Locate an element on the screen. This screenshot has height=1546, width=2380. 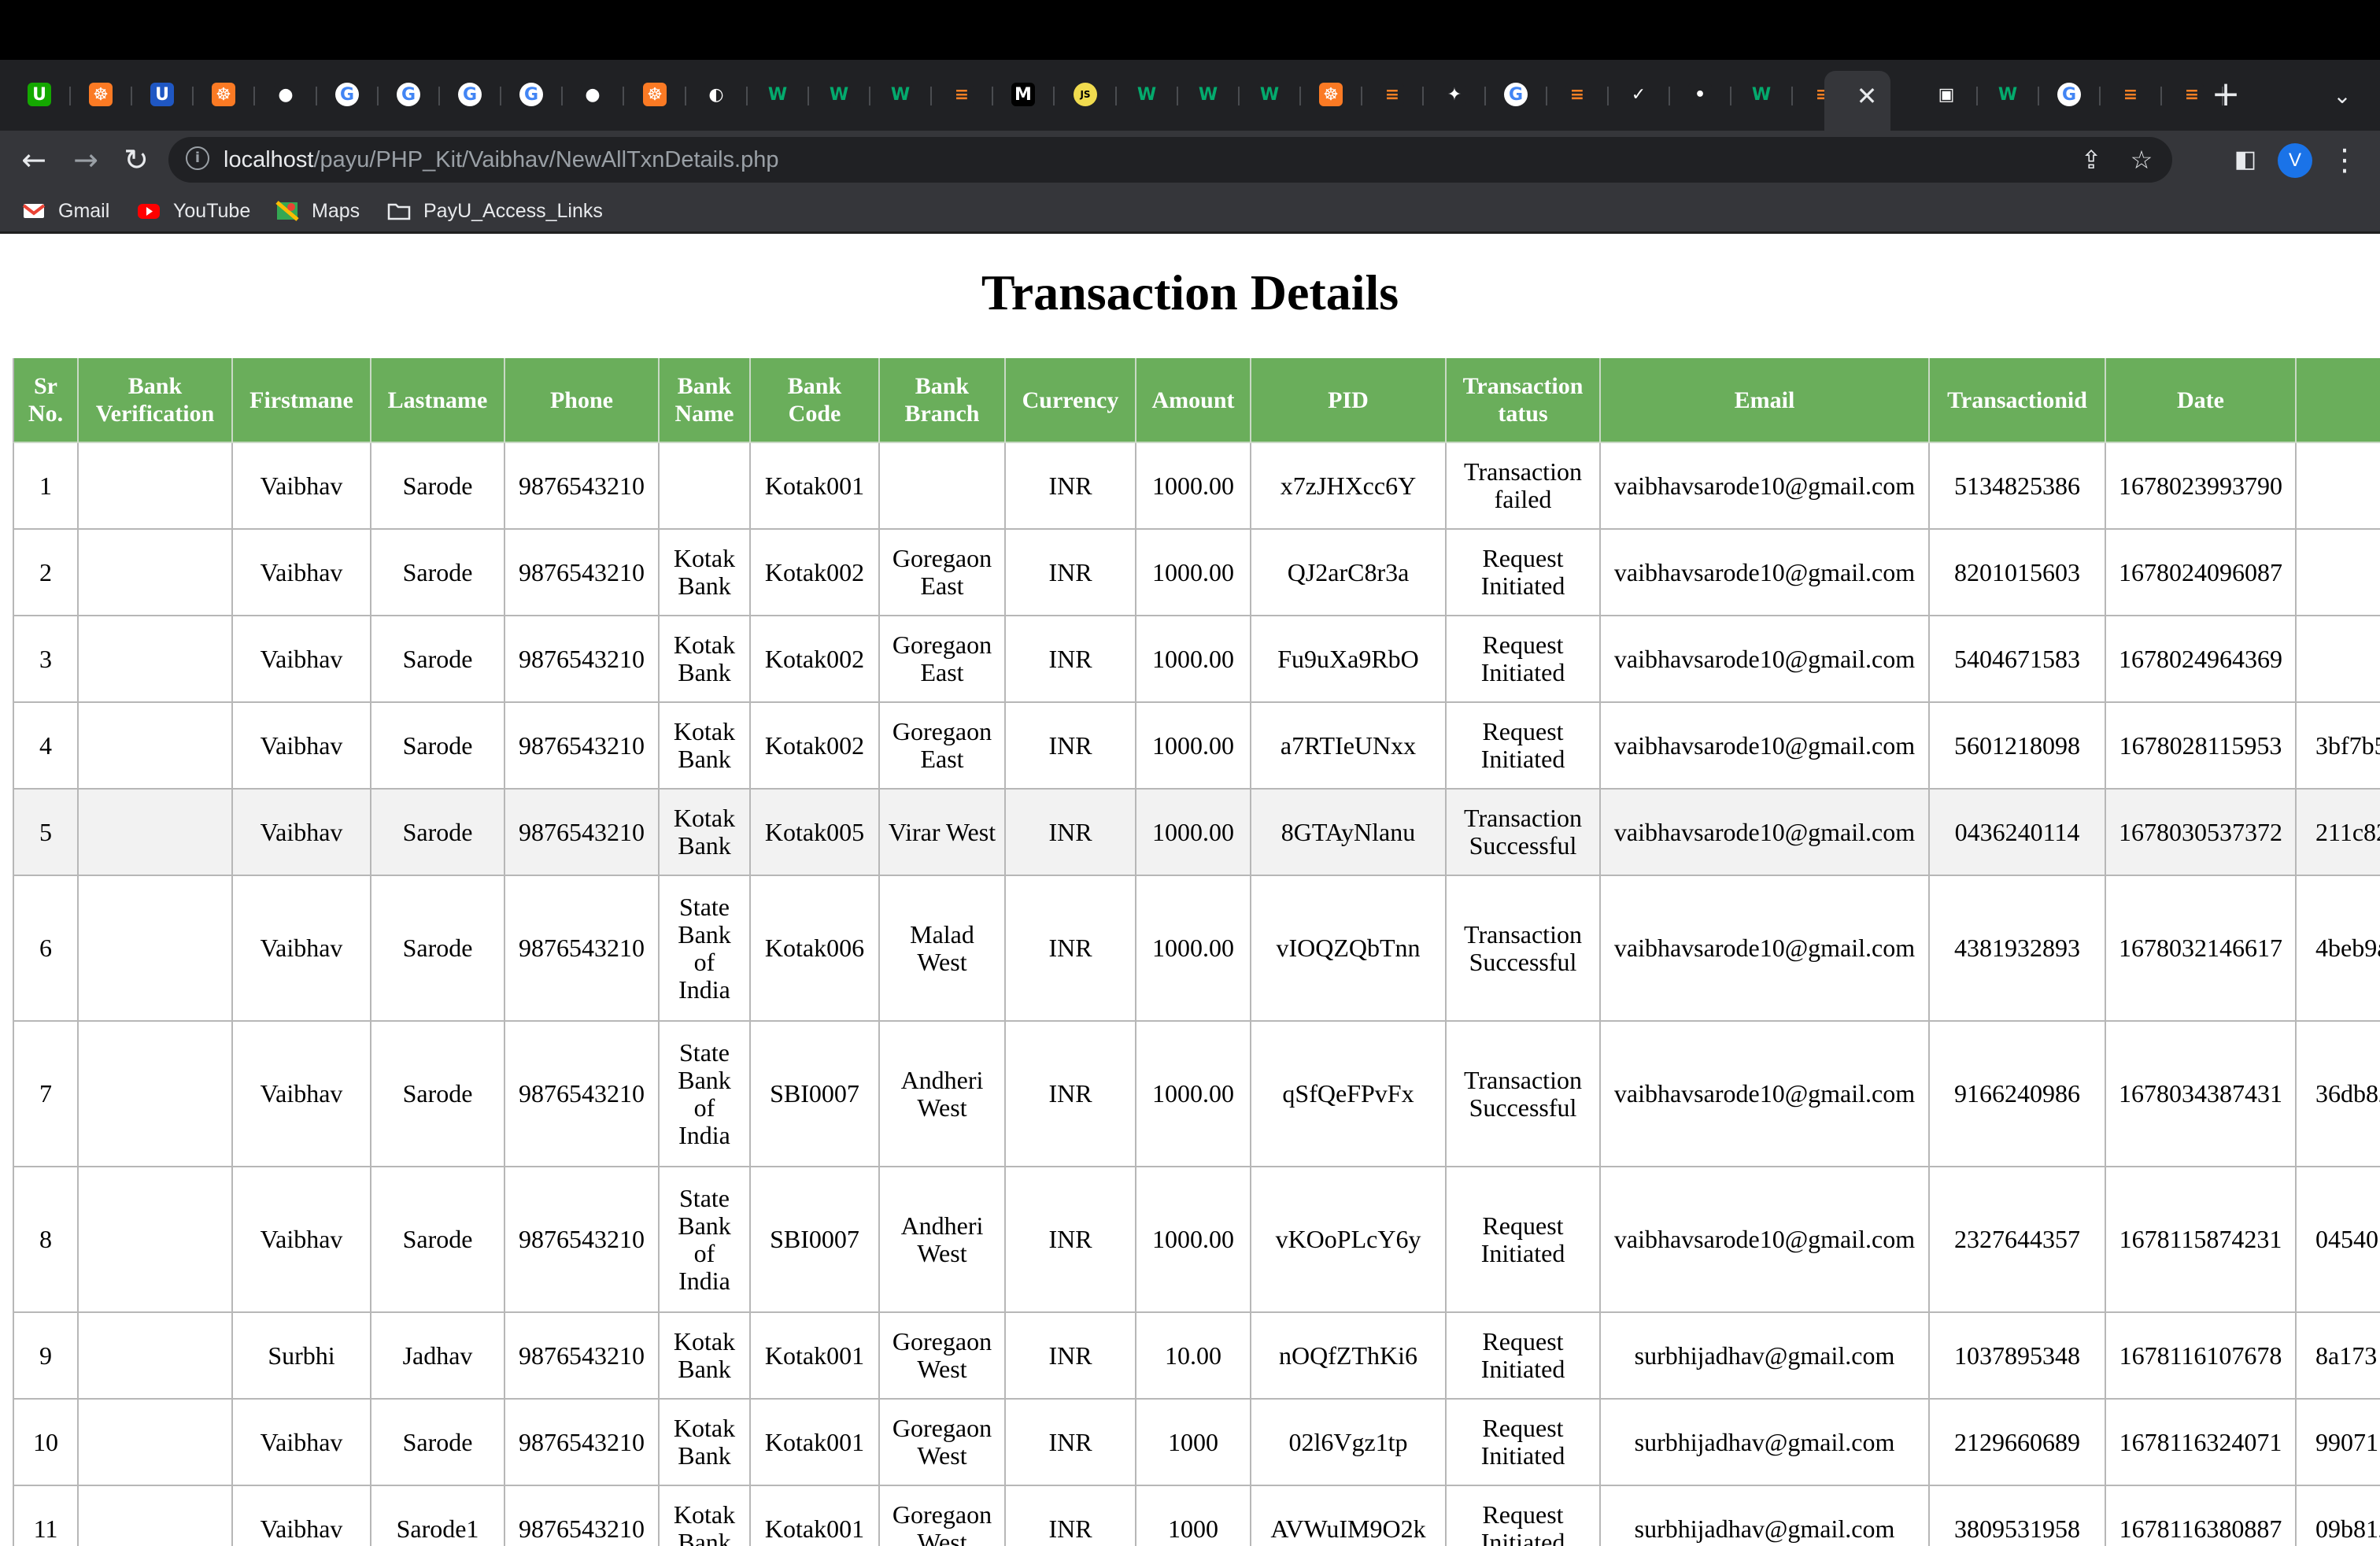
table-cell: vaibhavsarode10@gmail.com is located at coordinates (1765, 659).